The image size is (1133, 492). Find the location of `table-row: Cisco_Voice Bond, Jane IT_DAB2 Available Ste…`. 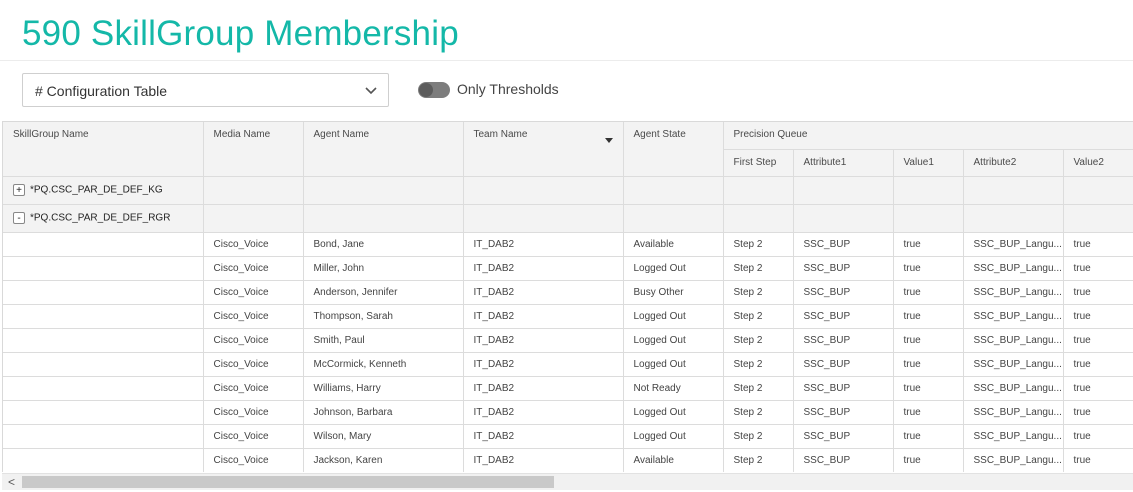

table-row: Cisco_Voice Bond, Jane IT_DAB2 Available Ste… is located at coordinates (568, 244).